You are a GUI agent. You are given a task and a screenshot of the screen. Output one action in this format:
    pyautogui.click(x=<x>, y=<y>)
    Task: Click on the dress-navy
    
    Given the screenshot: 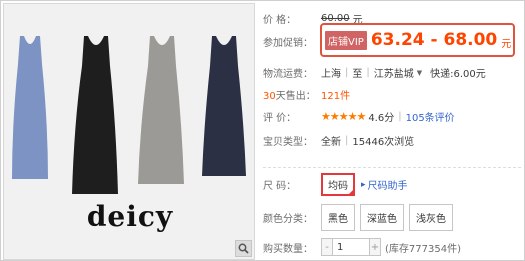 What is the action you would take?
    pyautogui.click(x=224, y=106)
    